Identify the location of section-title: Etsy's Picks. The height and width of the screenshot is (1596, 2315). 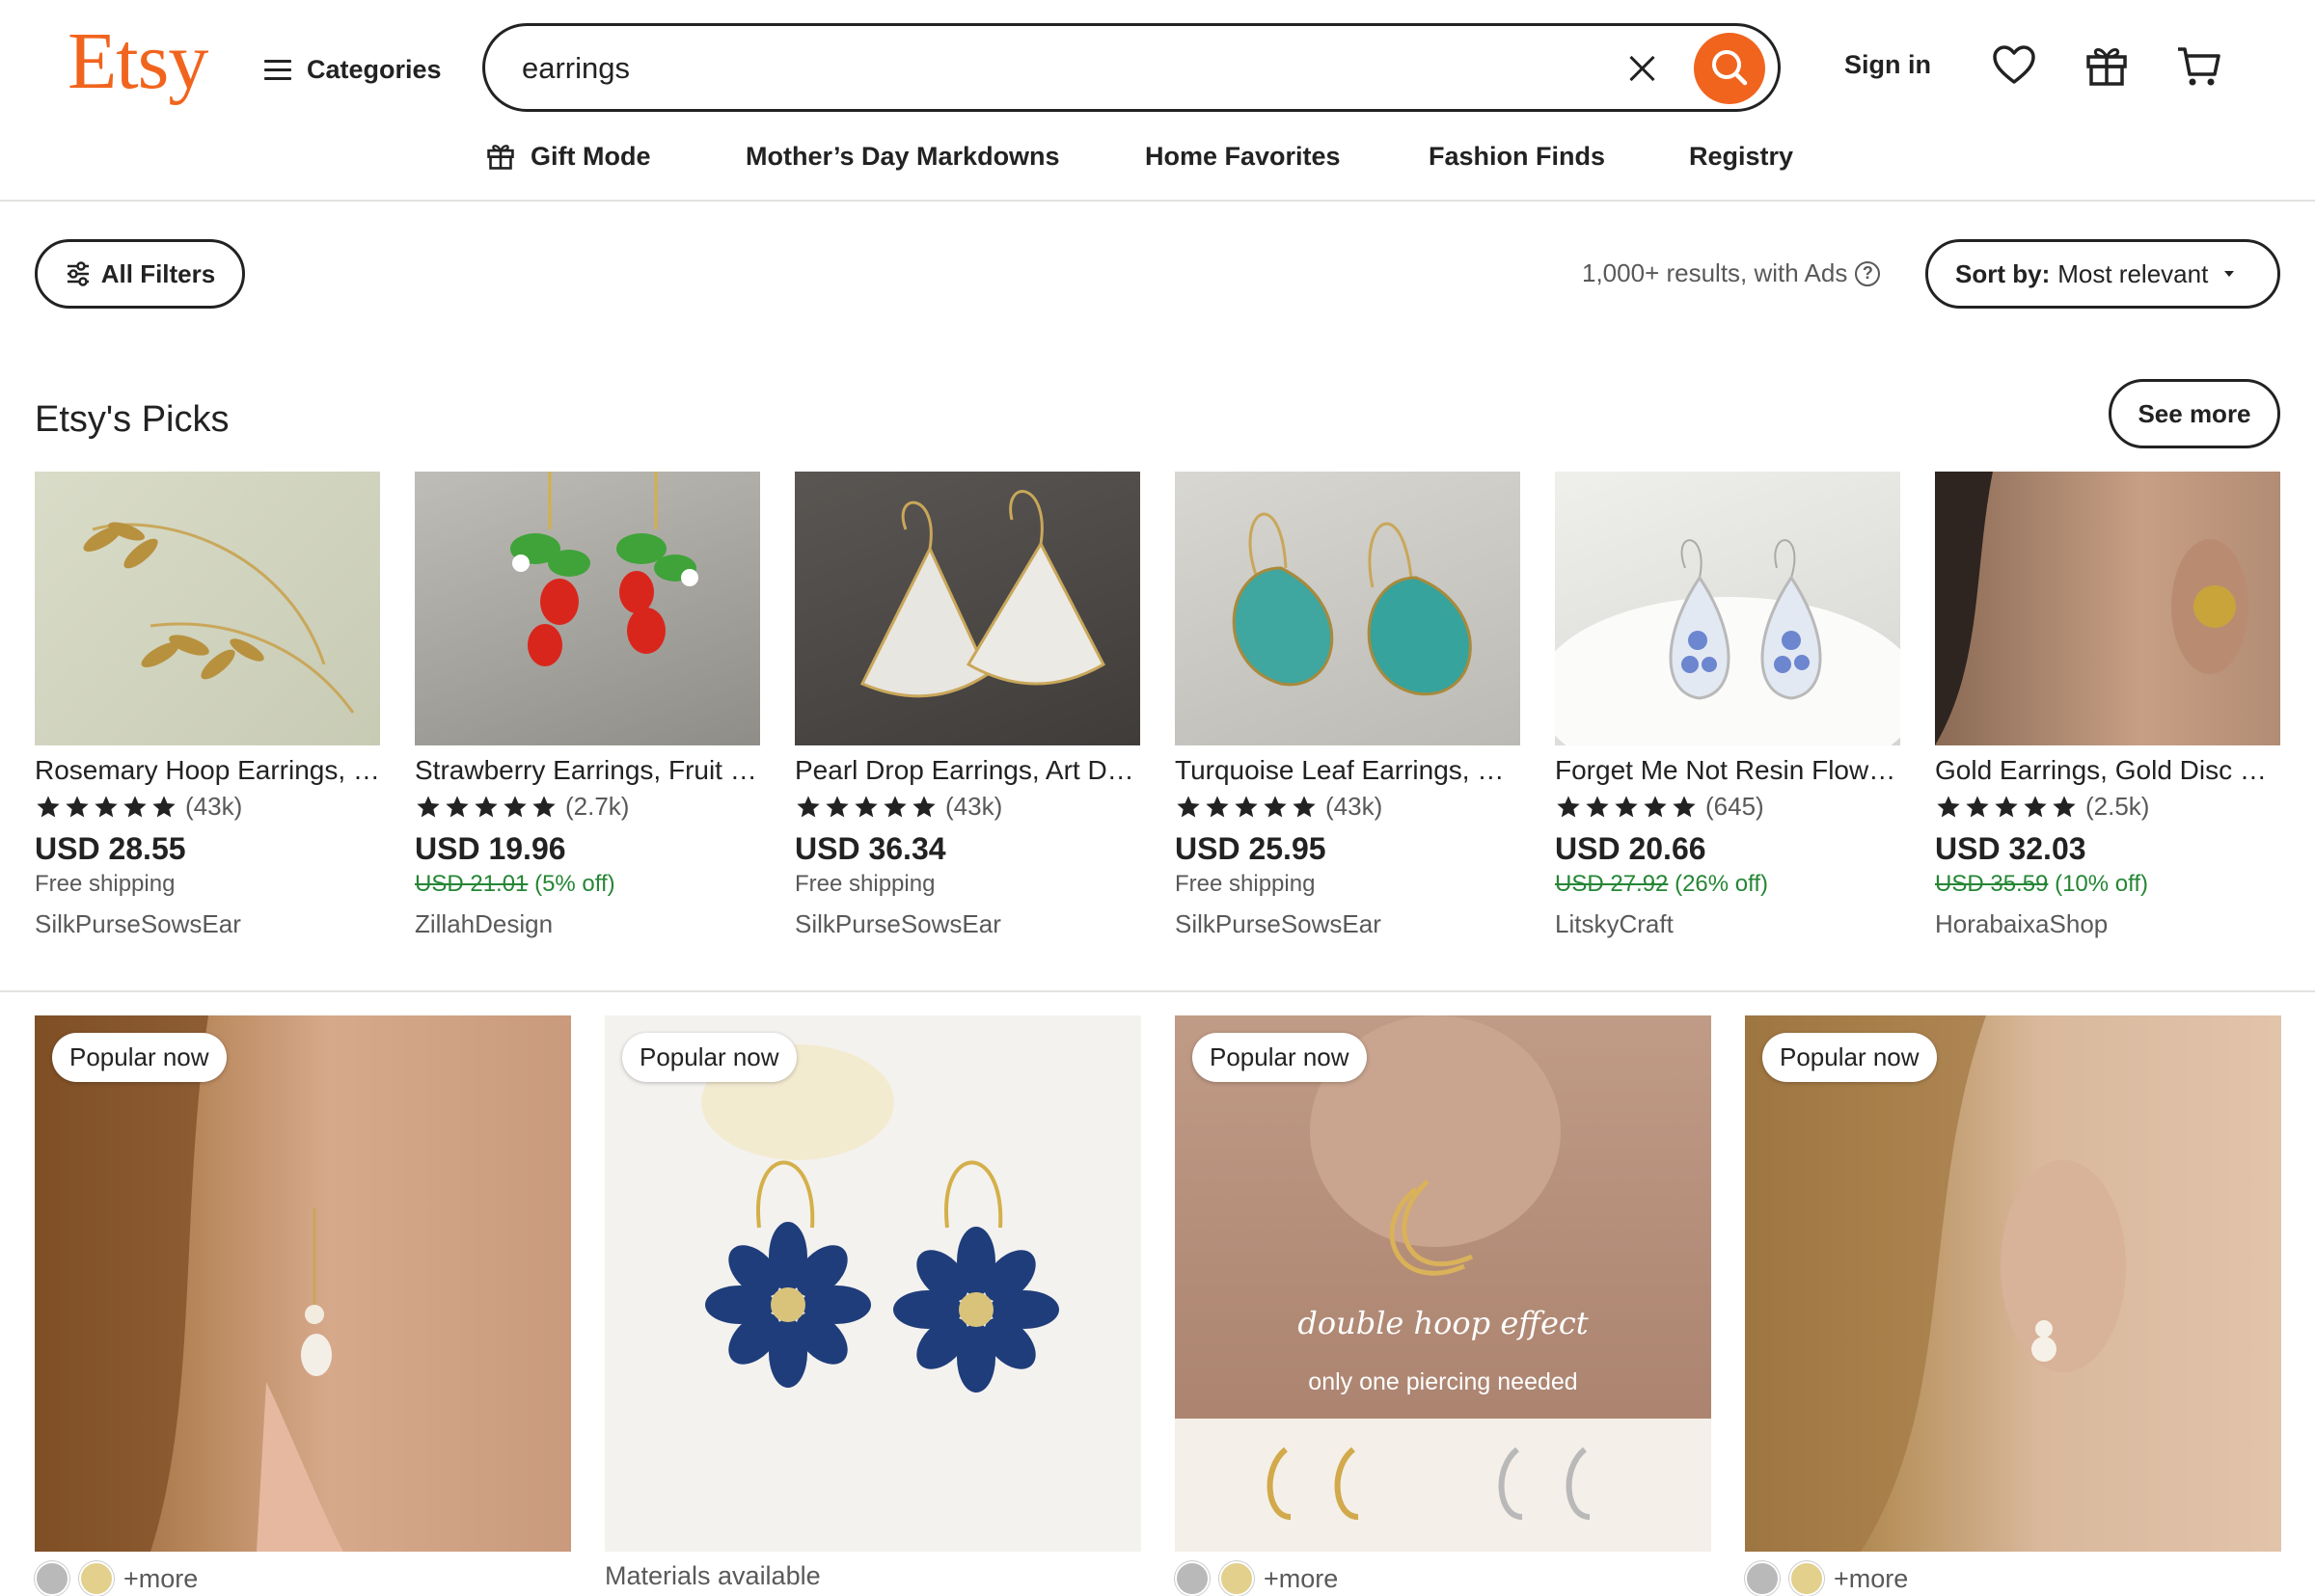
(133, 420).